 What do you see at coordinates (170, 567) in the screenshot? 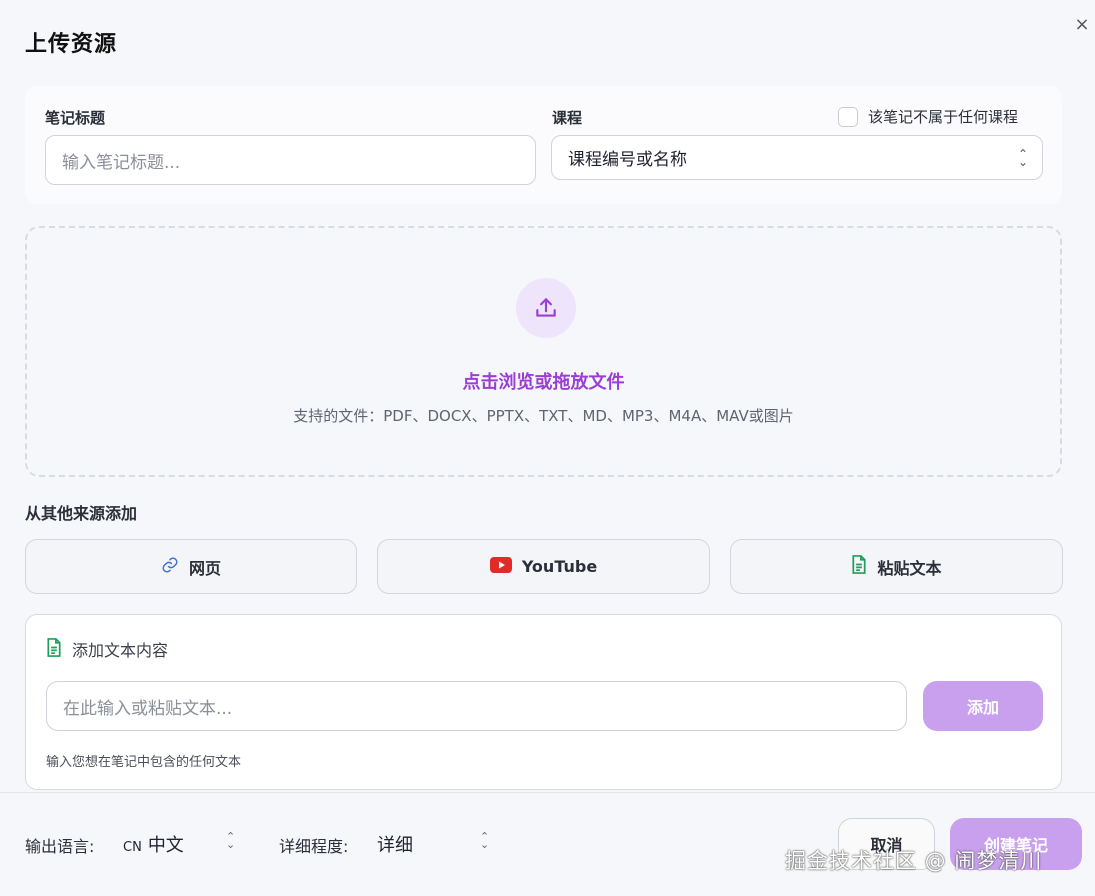
I see `link-icon` at bounding box center [170, 567].